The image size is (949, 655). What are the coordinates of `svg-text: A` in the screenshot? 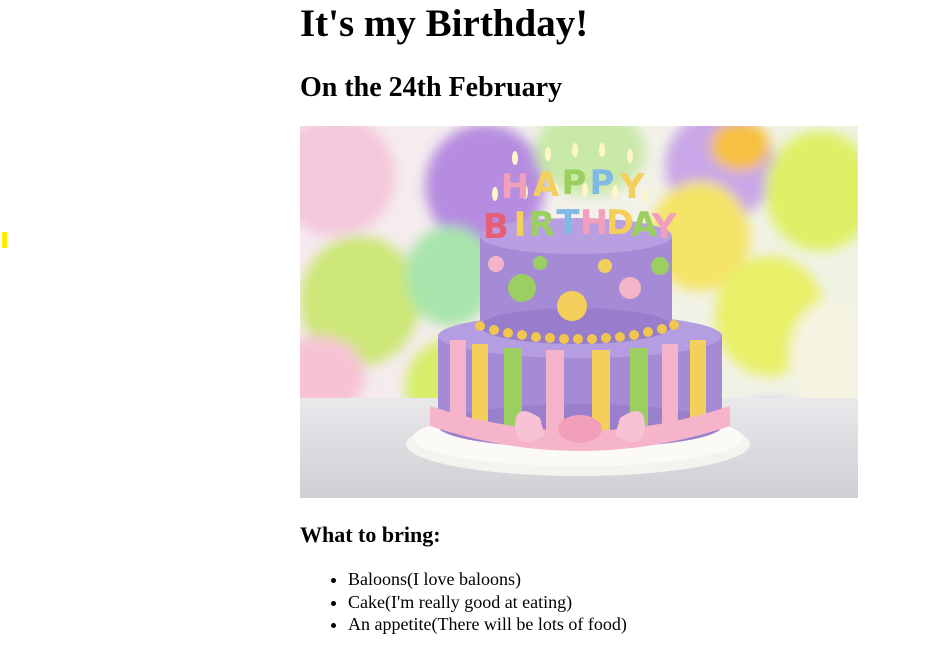 It's located at (546, 185).